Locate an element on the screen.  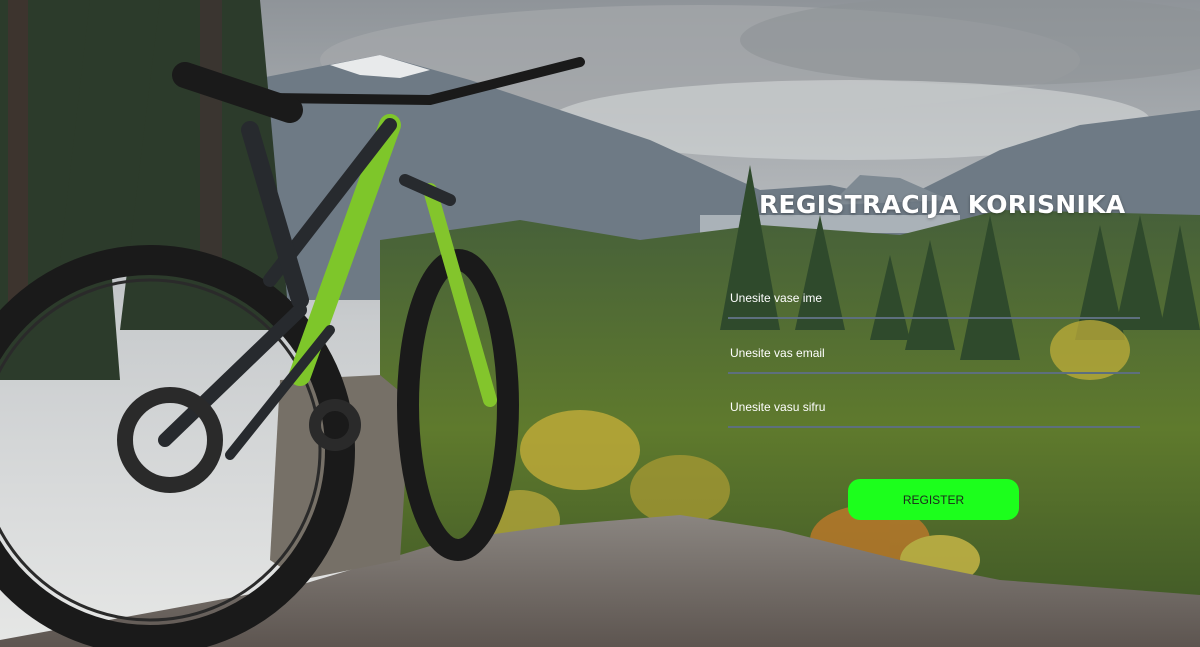
register-button: REGISTER is located at coordinates (933, 499).